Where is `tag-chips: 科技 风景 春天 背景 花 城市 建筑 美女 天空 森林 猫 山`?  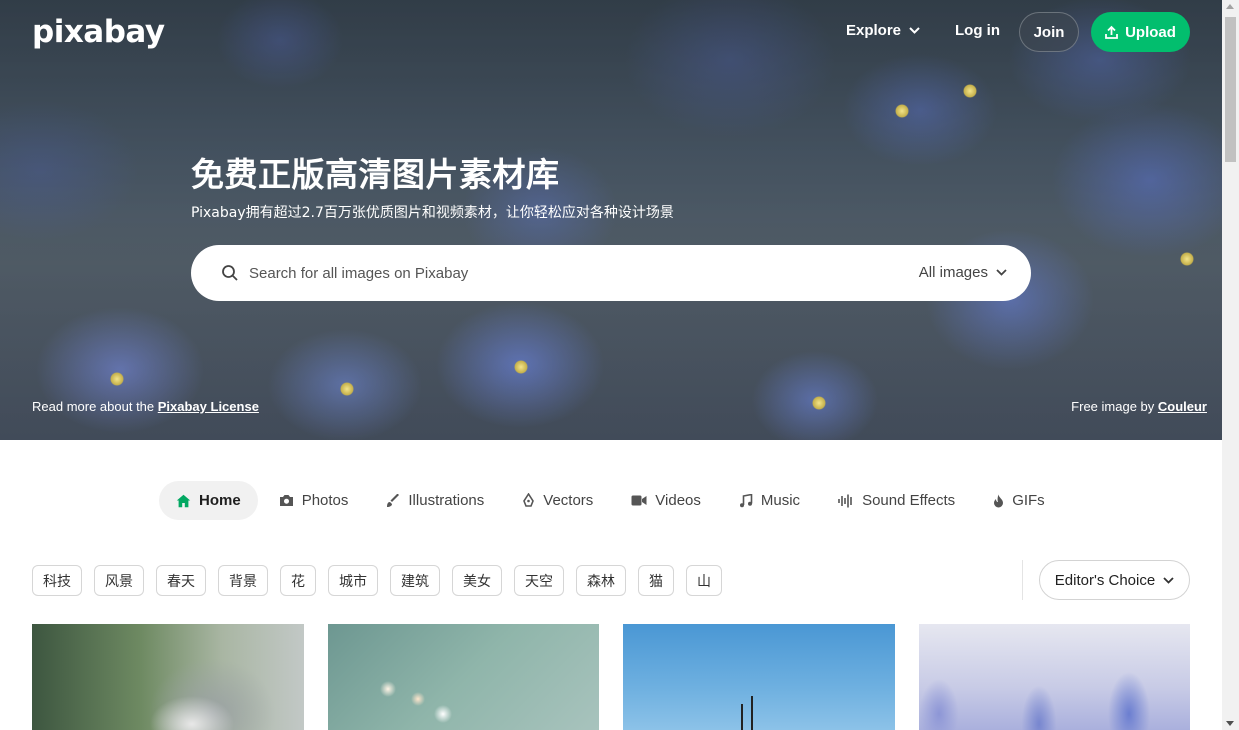 tag-chips: 科技 风景 春天 背景 花 城市 建筑 美女 天空 森林 猫 山 is located at coordinates (377, 580).